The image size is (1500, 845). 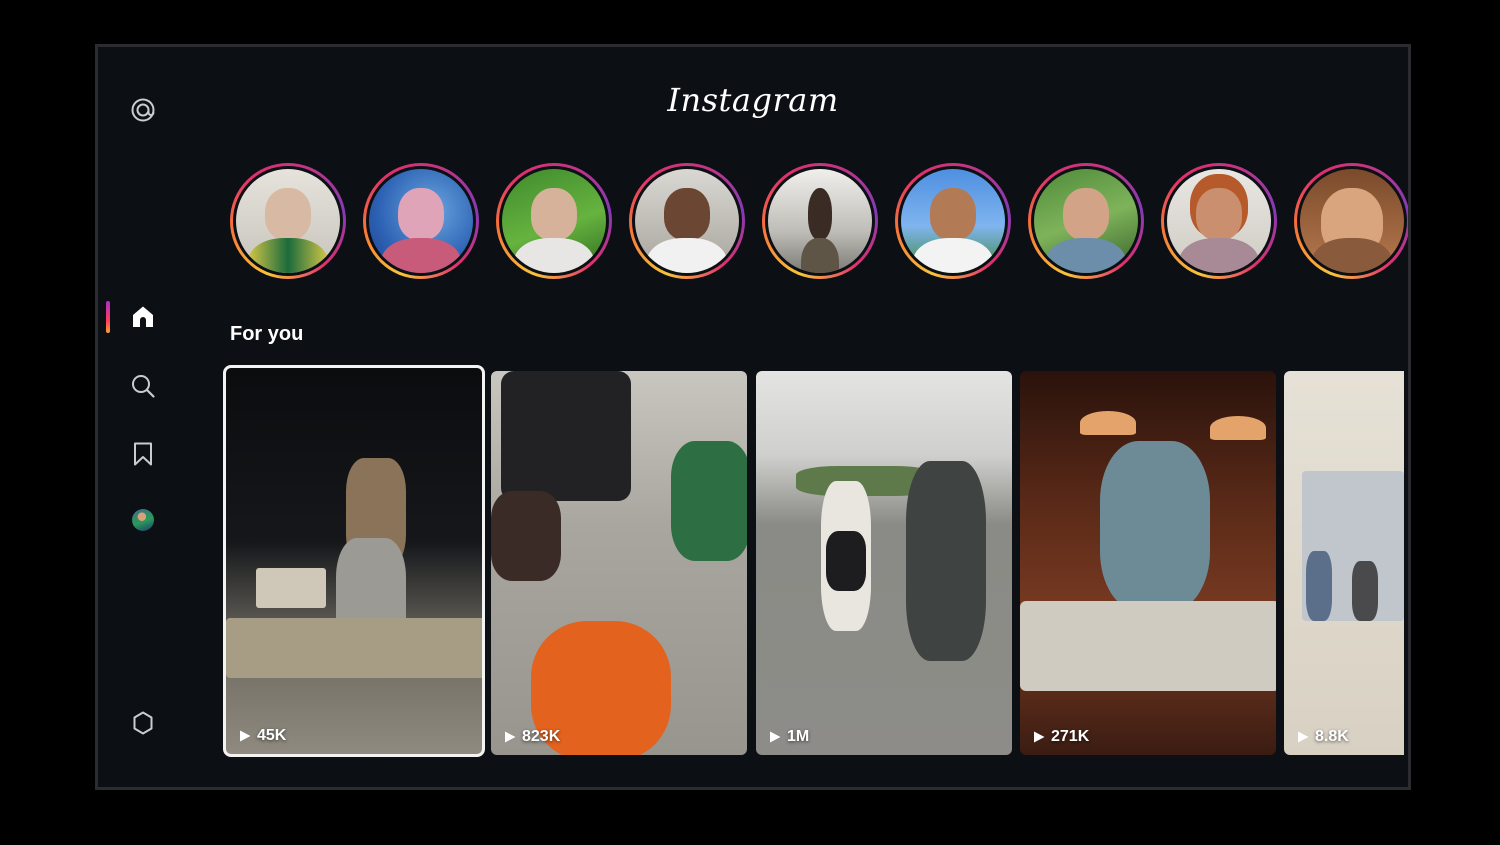 What do you see at coordinates (143, 454) in the screenshot?
I see `bookmark-icon` at bounding box center [143, 454].